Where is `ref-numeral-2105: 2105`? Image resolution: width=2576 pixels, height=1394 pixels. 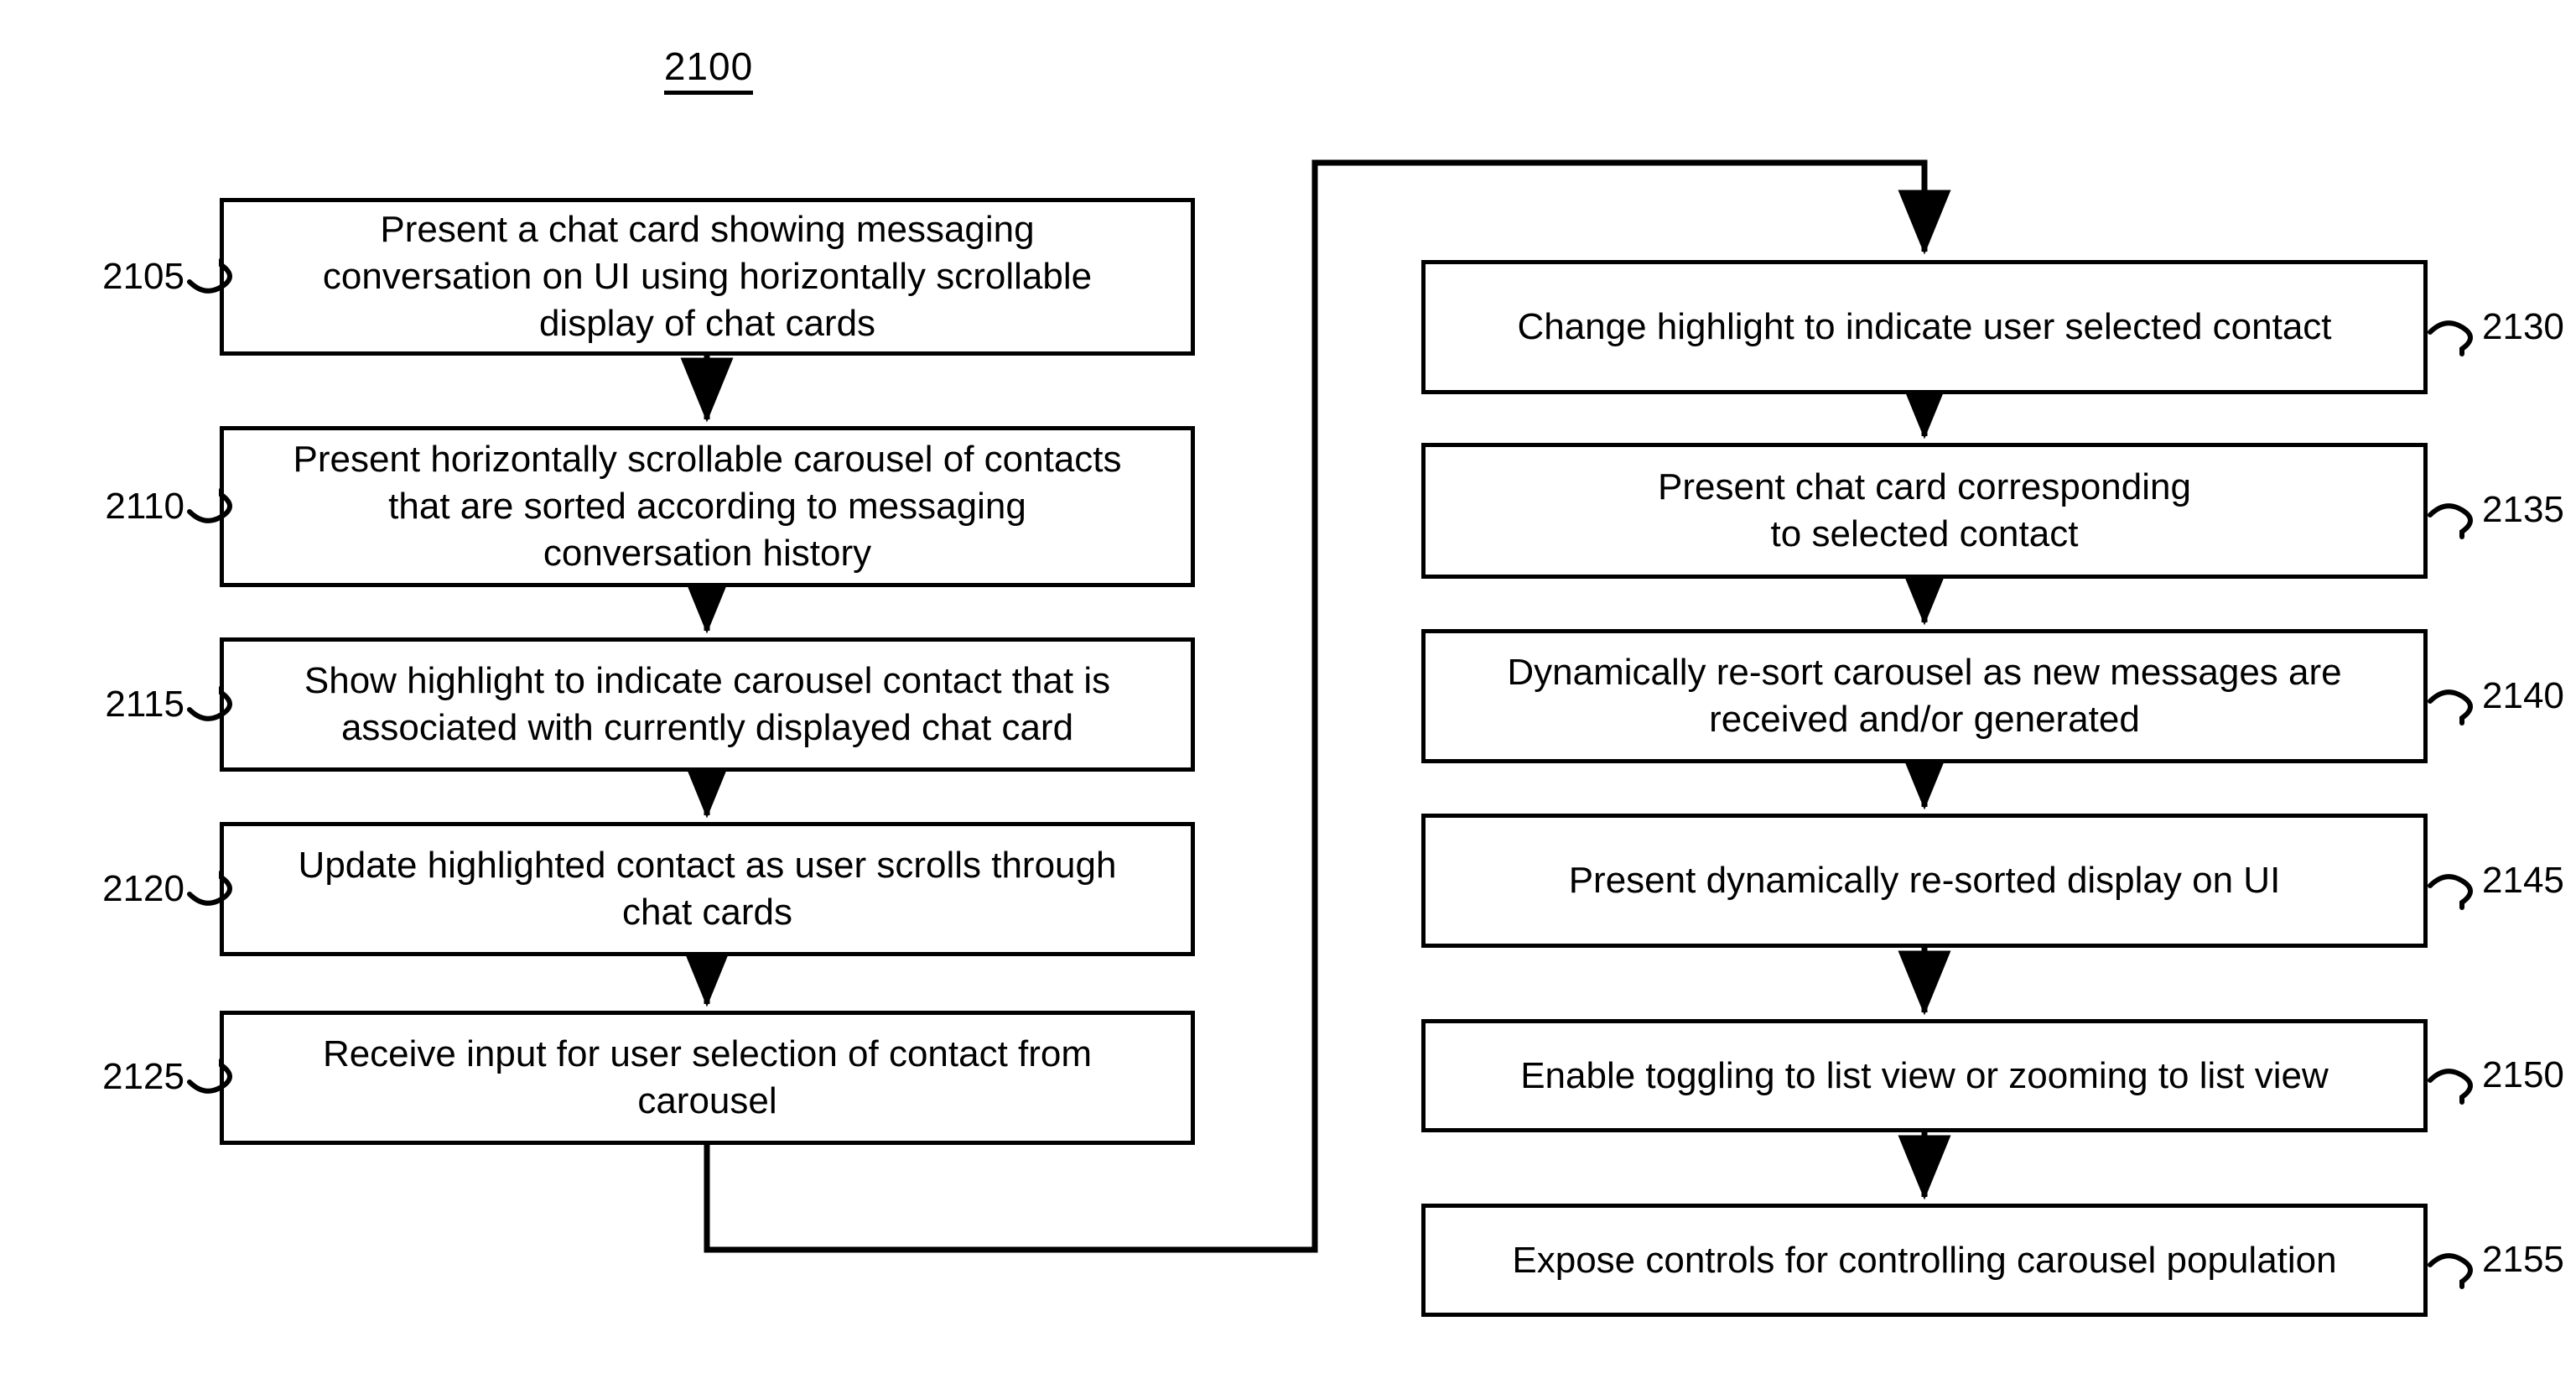
ref-numeral-2105: 2105 is located at coordinates (143, 276).